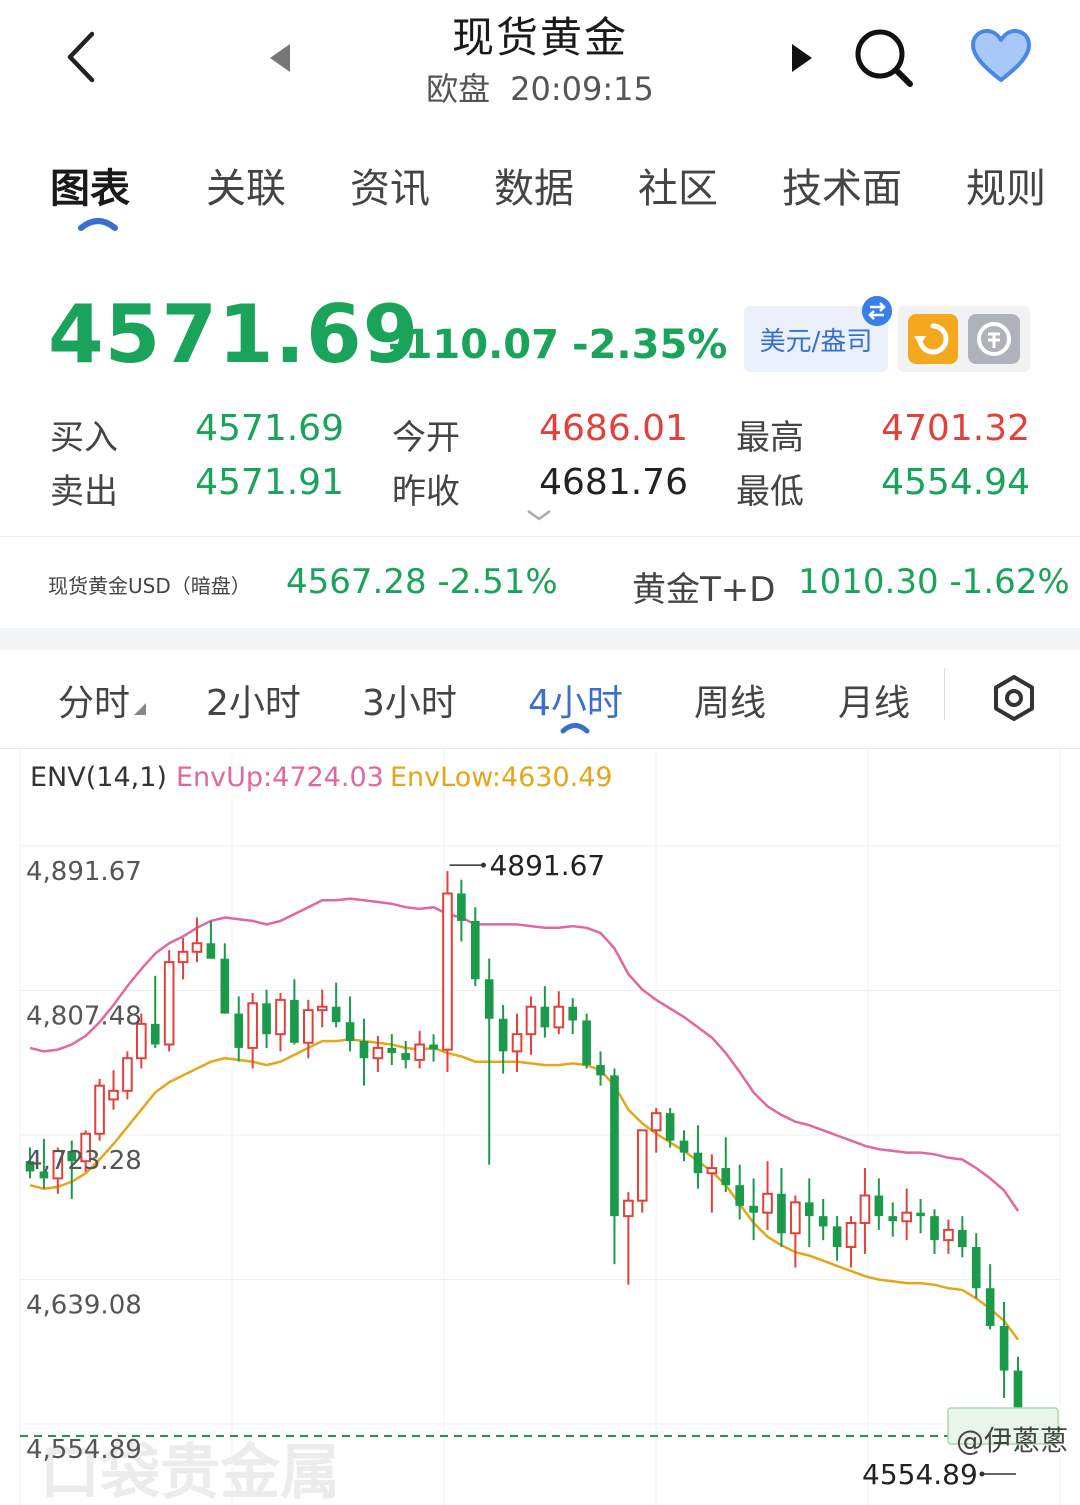 This screenshot has height=1505, width=1080. What do you see at coordinates (842, 185) in the screenshot?
I see `tab-technical: 技术面` at bounding box center [842, 185].